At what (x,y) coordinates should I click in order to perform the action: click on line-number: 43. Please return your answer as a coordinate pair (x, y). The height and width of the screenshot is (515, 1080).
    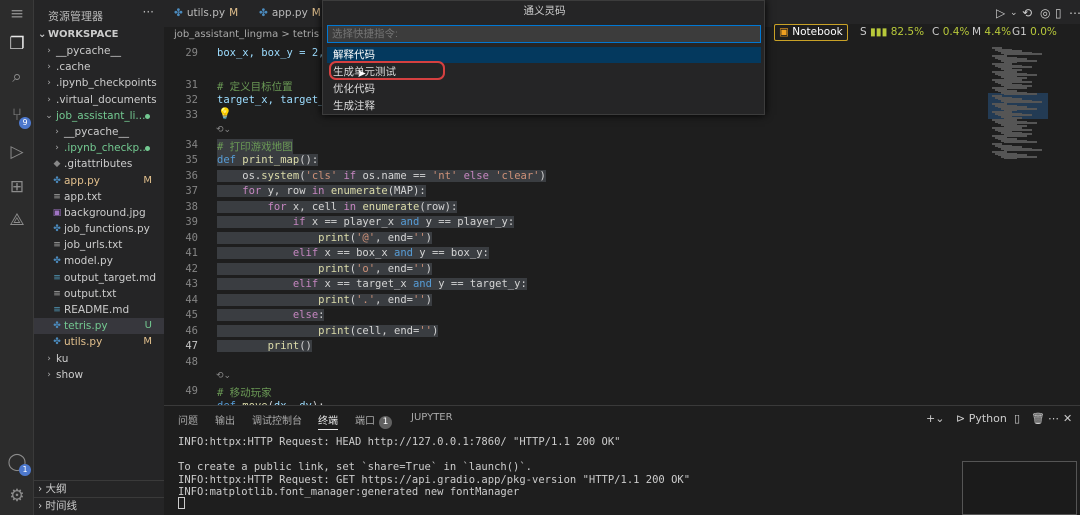
    Looking at the image, I should click on (191, 284).